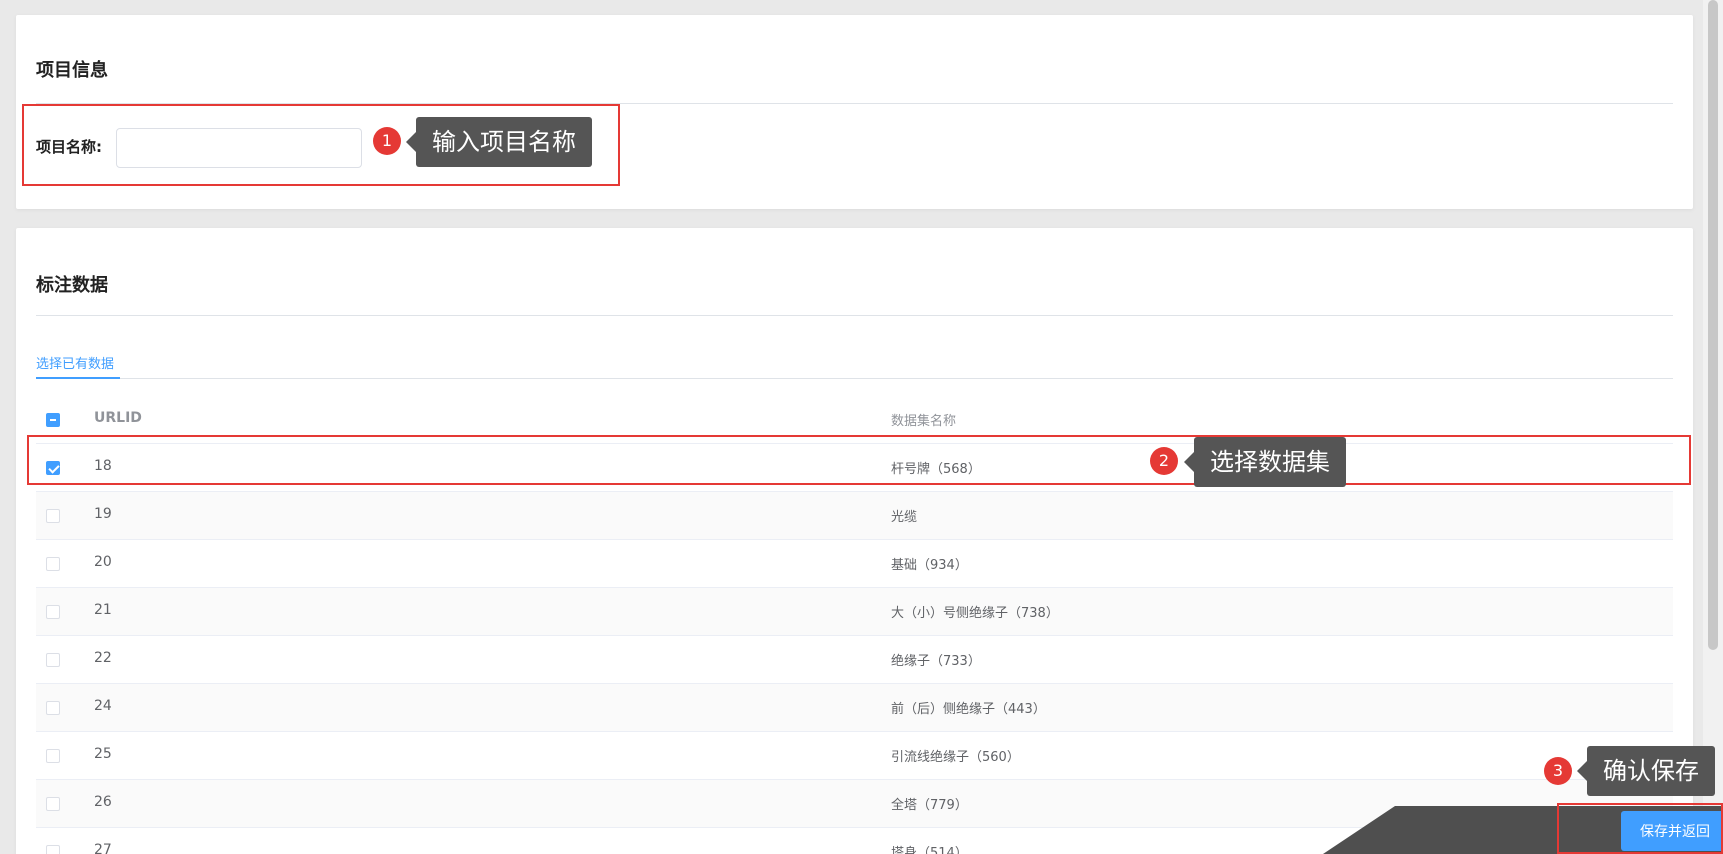 This screenshot has width=1723, height=854. What do you see at coordinates (929, 565) in the screenshot?
I see `row-dataset-name: 基础（934）` at bounding box center [929, 565].